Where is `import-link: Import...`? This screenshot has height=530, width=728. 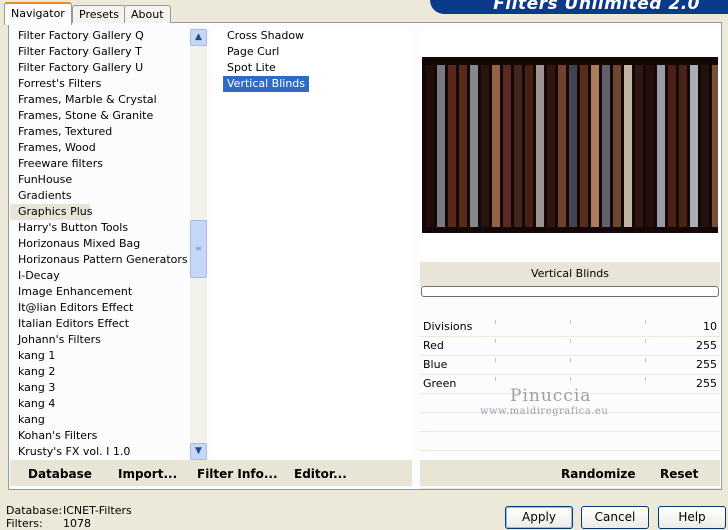 import-link: Import... is located at coordinates (147, 474).